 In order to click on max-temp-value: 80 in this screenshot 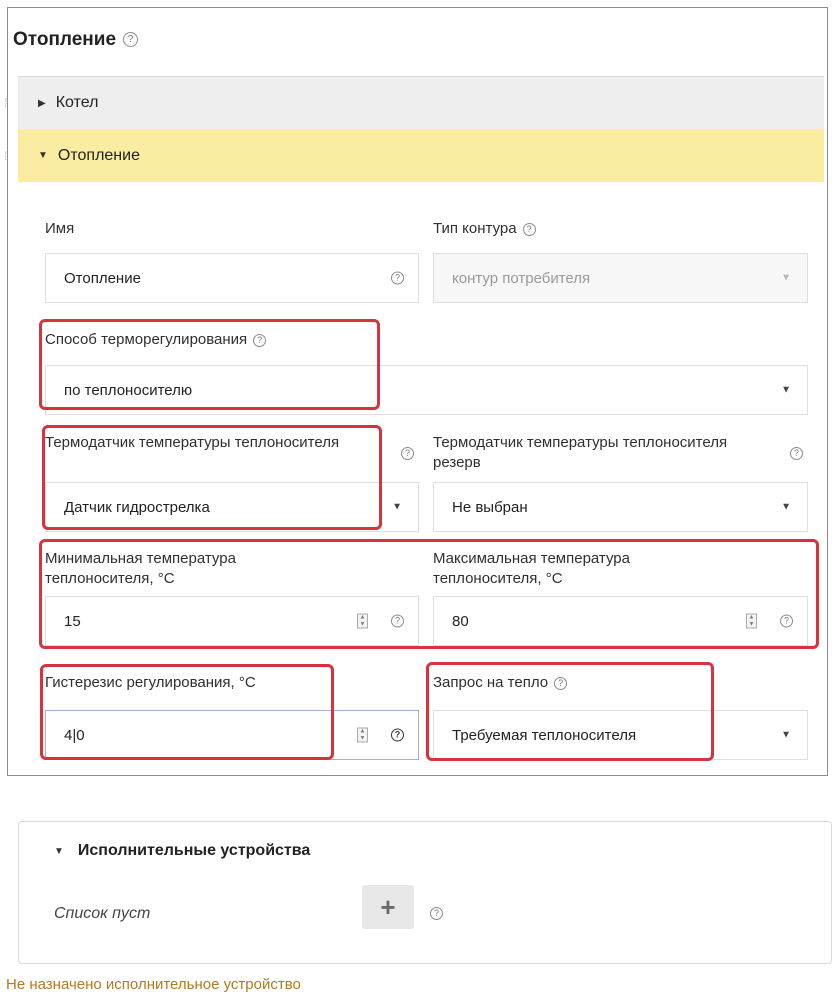, I will do `click(460, 621)`.